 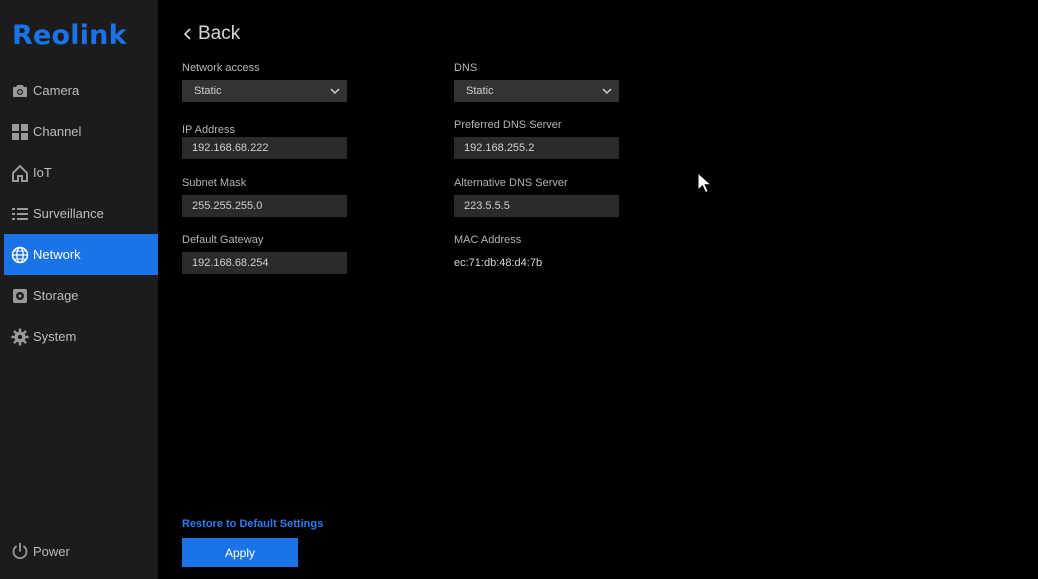 What do you see at coordinates (20, 255) in the screenshot?
I see `globe-icon` at bounding box center [20, 255].